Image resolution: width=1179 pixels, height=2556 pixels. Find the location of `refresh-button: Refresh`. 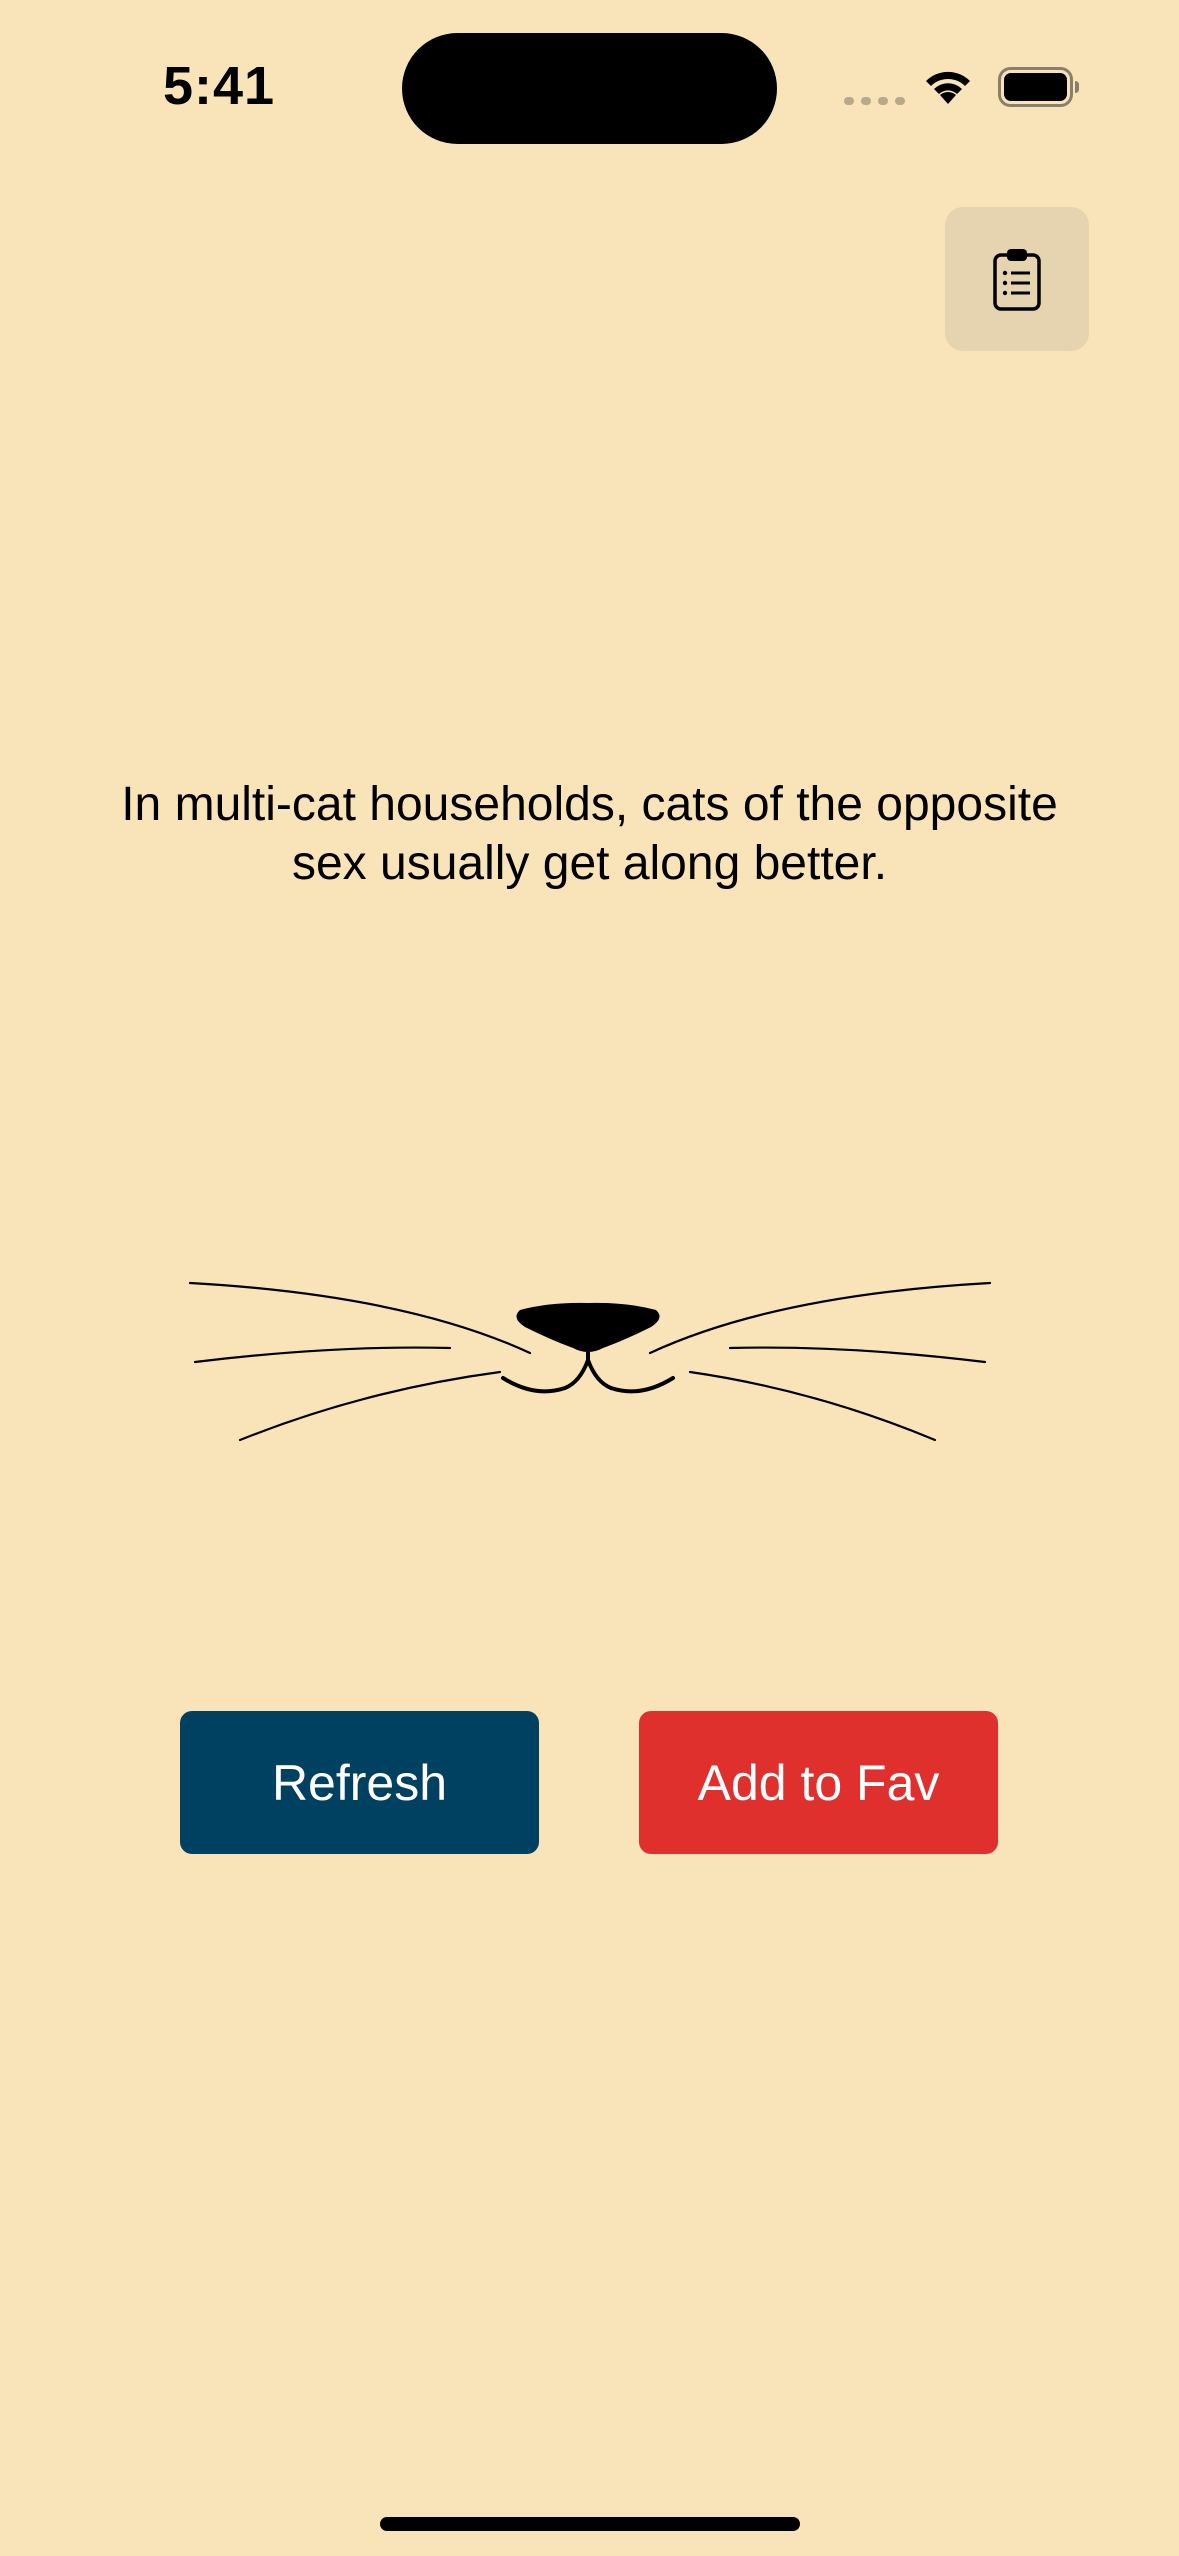

refresh-button: Refresh is located at coordinates (359, 1782).